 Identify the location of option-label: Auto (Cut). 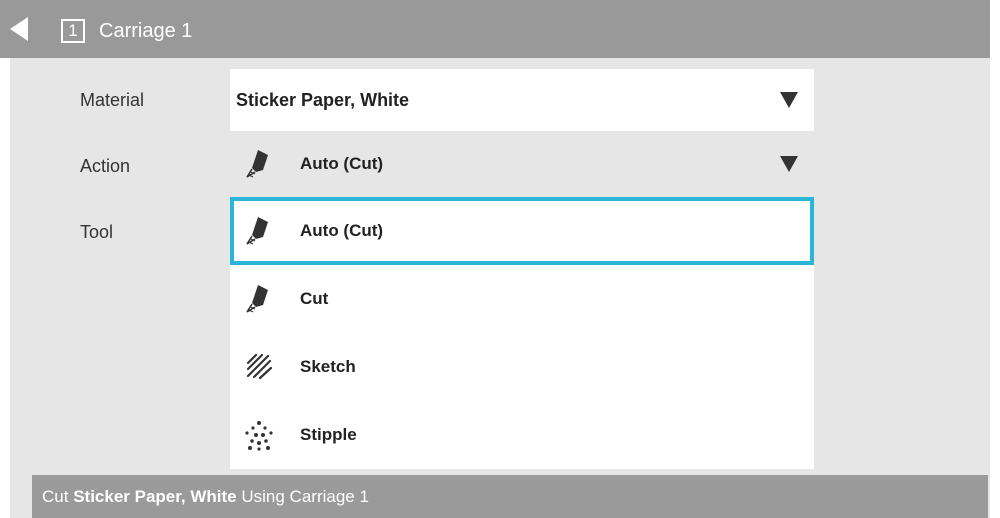
(342, 230).